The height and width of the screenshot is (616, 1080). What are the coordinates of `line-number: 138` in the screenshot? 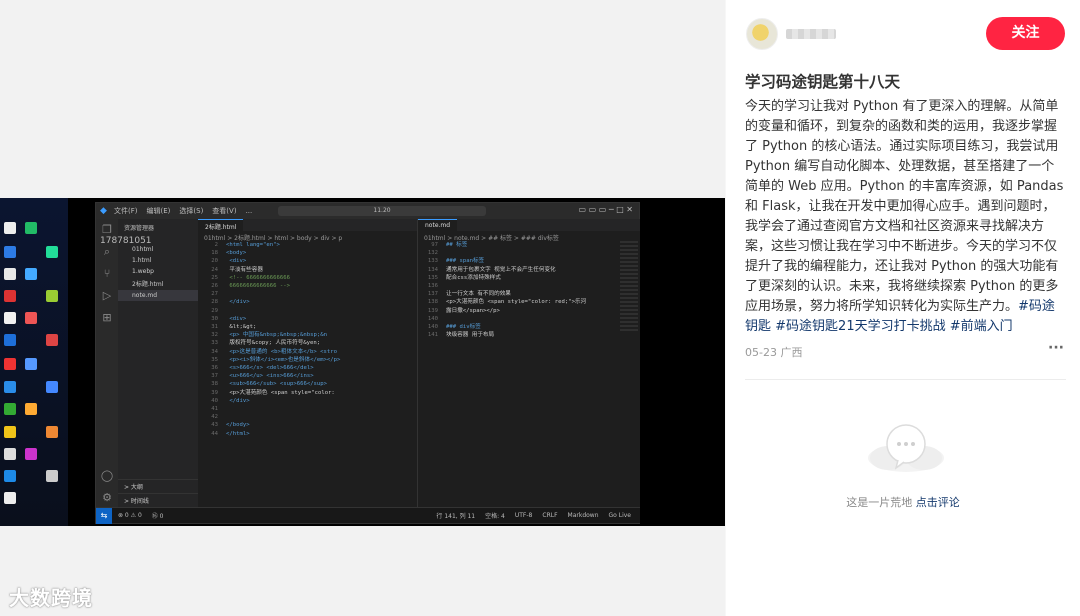 It's located at (432, 302).